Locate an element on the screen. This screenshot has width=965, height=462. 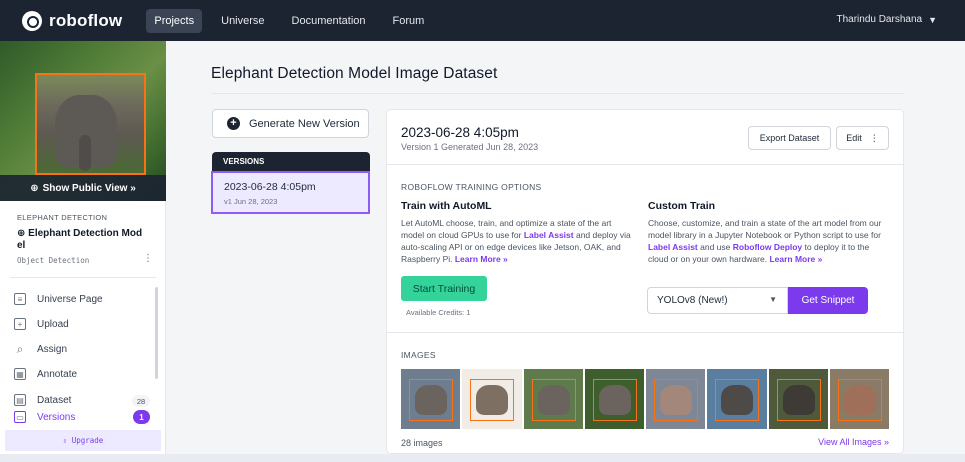
version-subtitle: Version 1 Generated Jun 28, 2023 is located at coordinates (470, 147).